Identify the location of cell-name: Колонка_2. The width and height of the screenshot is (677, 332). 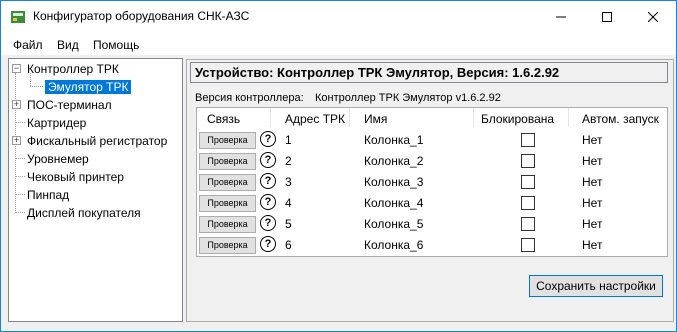
(393, 161).